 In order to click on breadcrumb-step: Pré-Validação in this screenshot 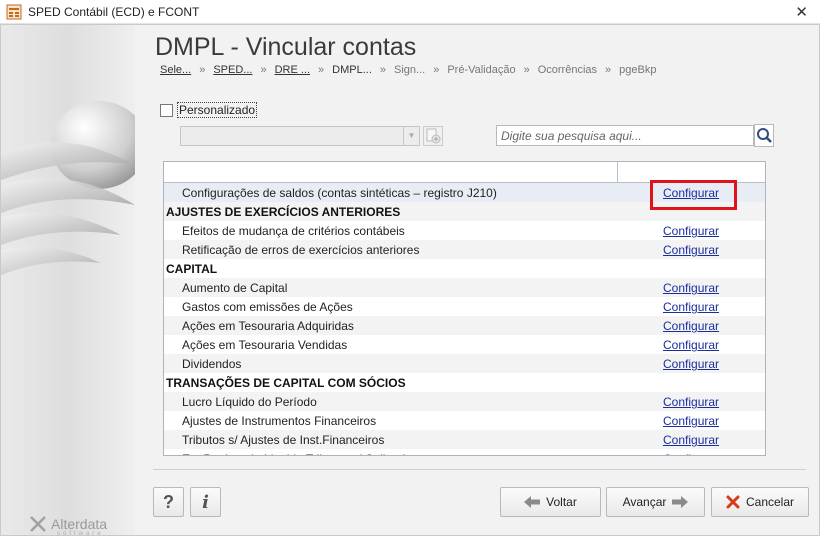, I will do `click(481, 70)`.